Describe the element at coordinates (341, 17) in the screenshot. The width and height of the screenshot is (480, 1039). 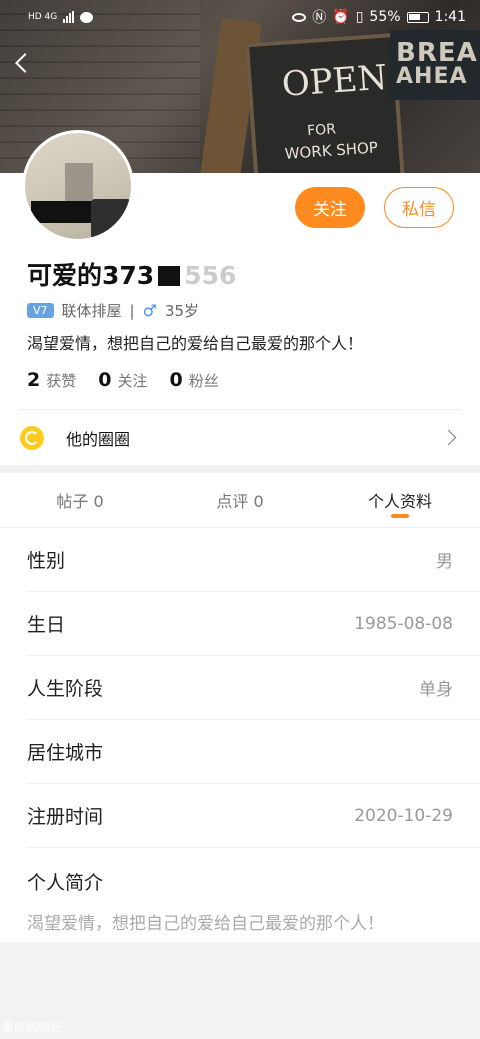
I see `alarm-icon: ⏰` at that location.